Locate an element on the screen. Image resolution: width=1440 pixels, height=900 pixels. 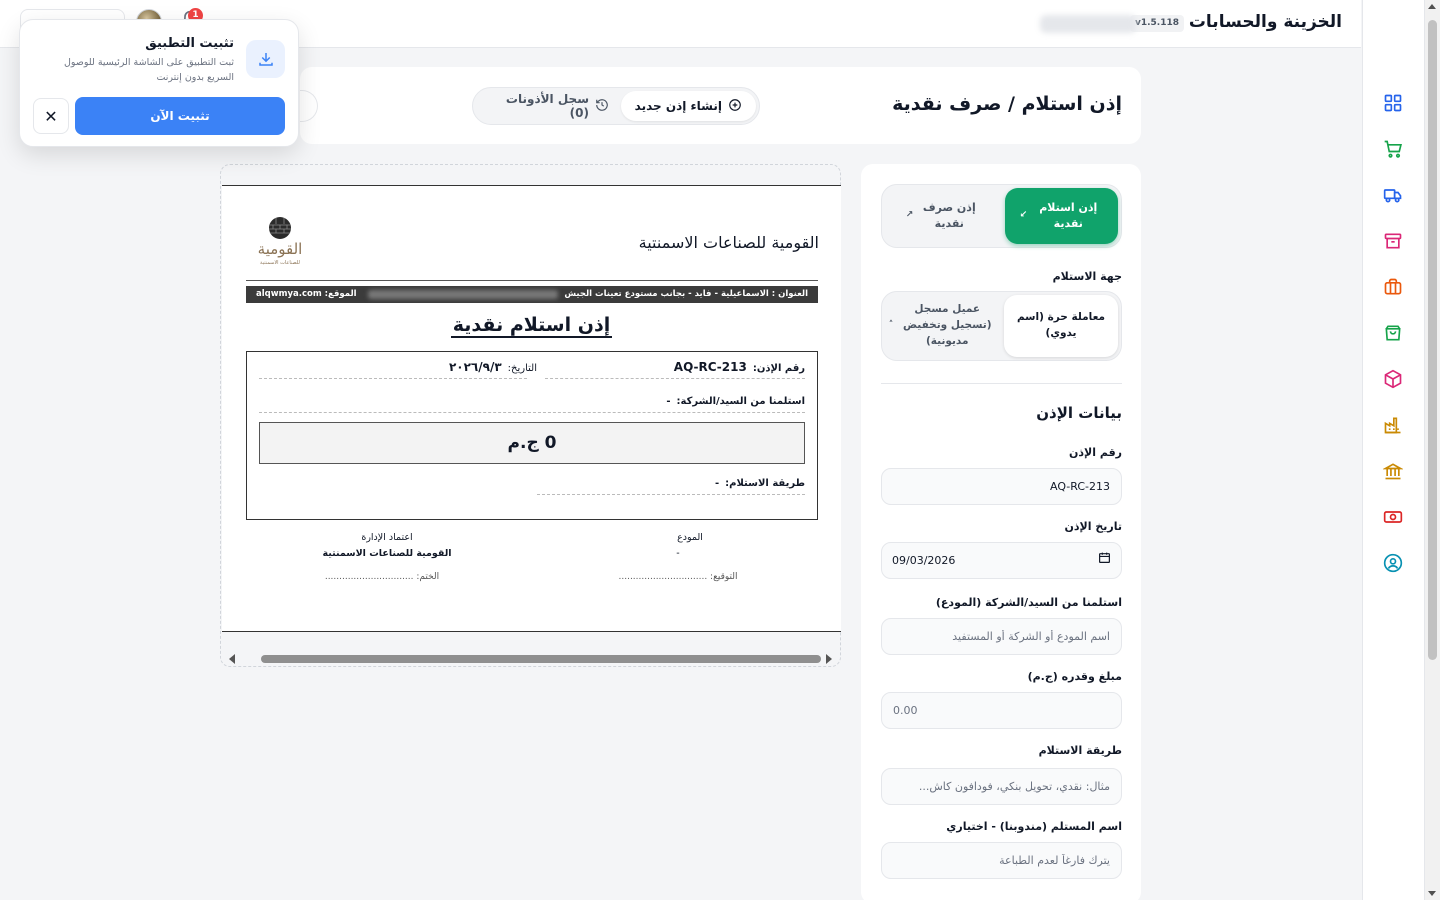
divider is located at coordinates (1001, 383).